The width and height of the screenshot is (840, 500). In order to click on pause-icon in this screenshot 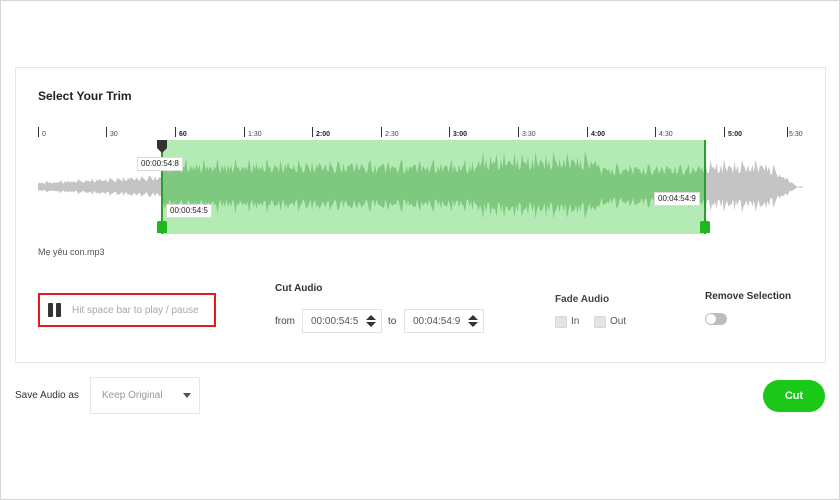, I will do `click(55, 310)`.